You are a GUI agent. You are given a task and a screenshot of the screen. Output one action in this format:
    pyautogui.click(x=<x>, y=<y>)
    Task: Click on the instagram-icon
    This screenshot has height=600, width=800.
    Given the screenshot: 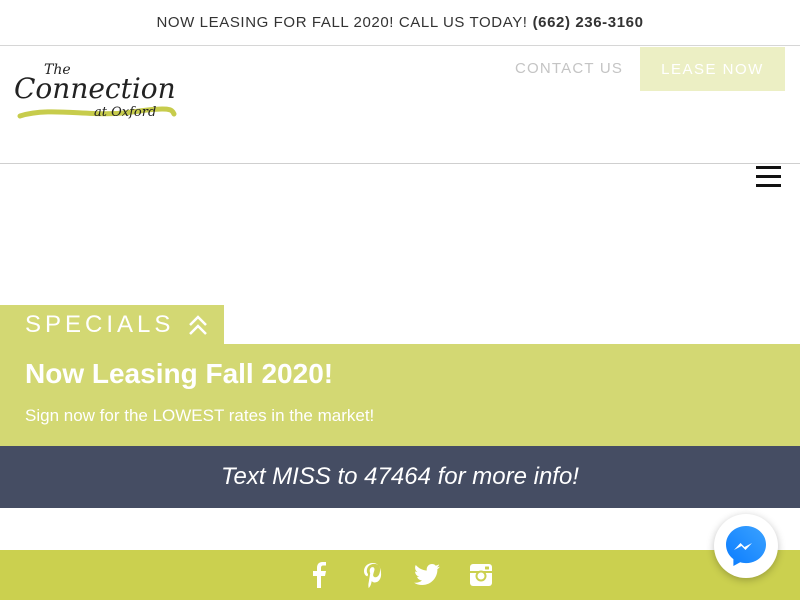 What is the action you would take?
    pyautogui.click(x=481, y=575)
    